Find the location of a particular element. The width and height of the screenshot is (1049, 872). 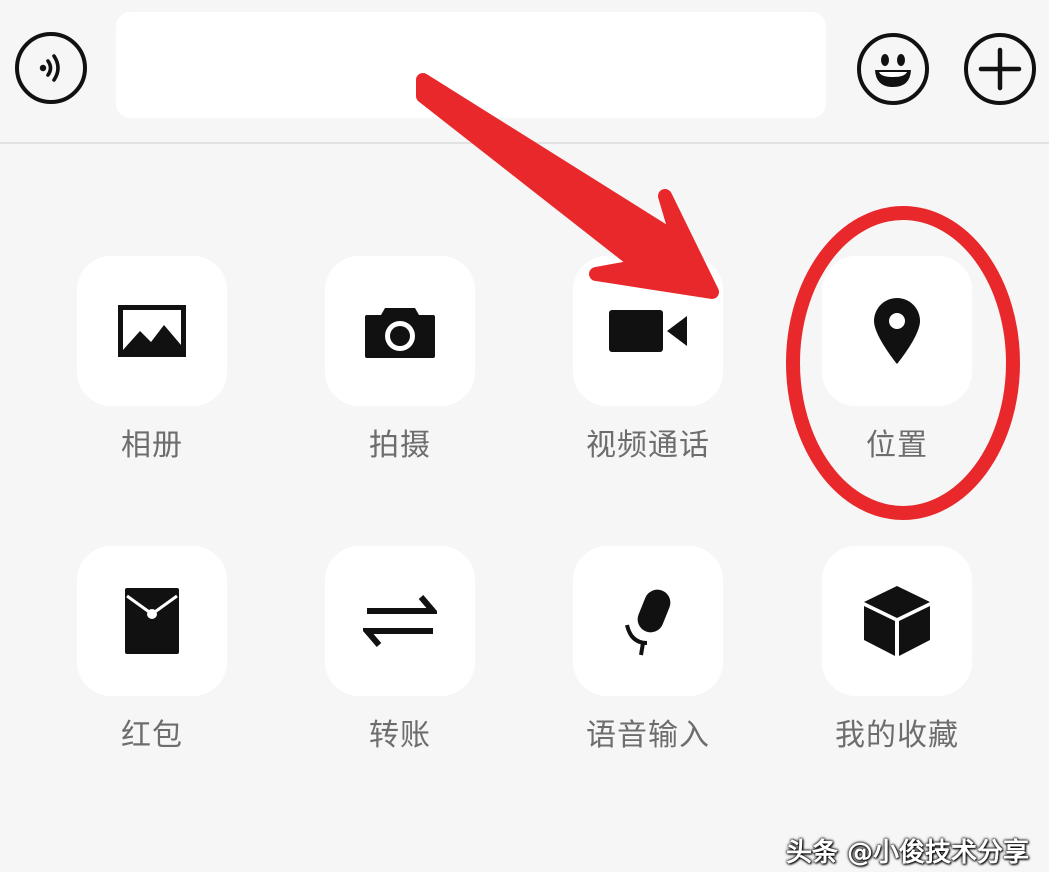

transfer-icon is located at coordinates (400, 621).